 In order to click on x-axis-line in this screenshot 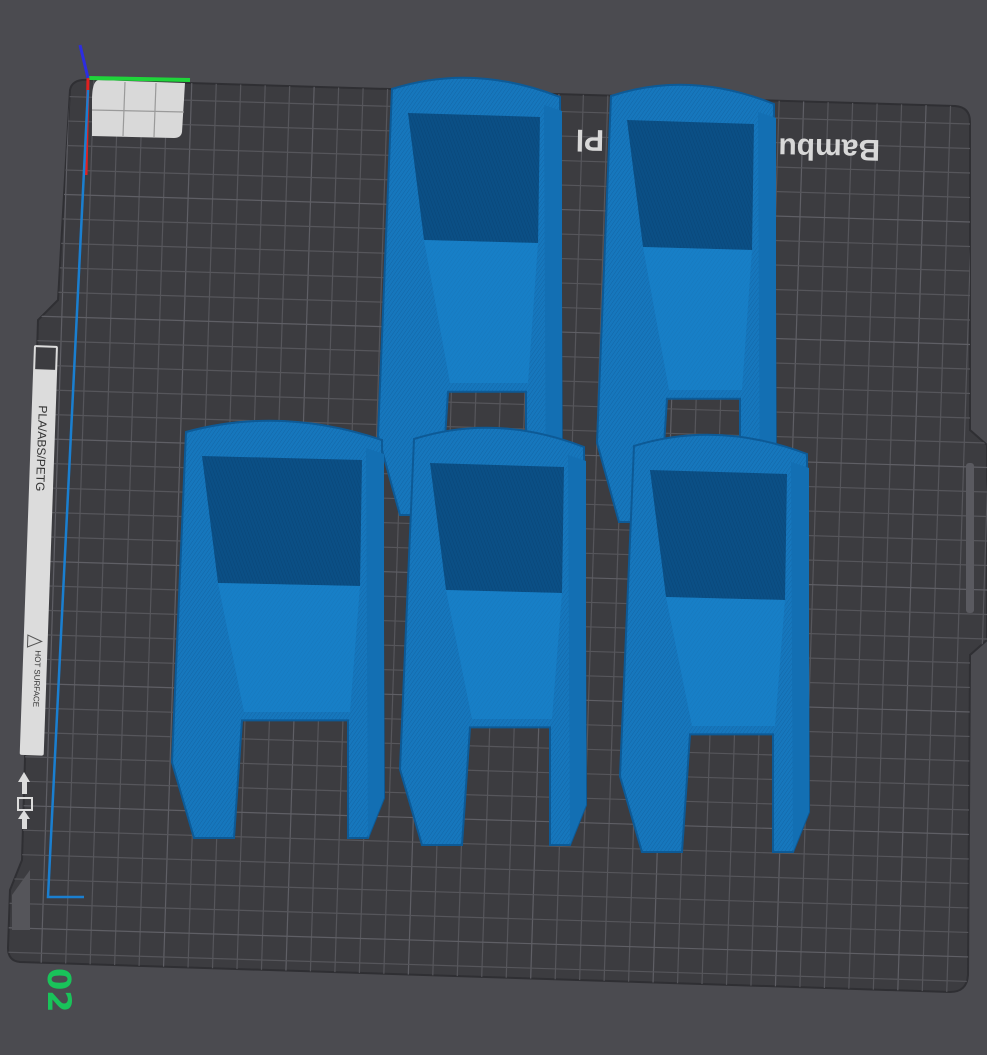, I will do `click(139, 79)`.